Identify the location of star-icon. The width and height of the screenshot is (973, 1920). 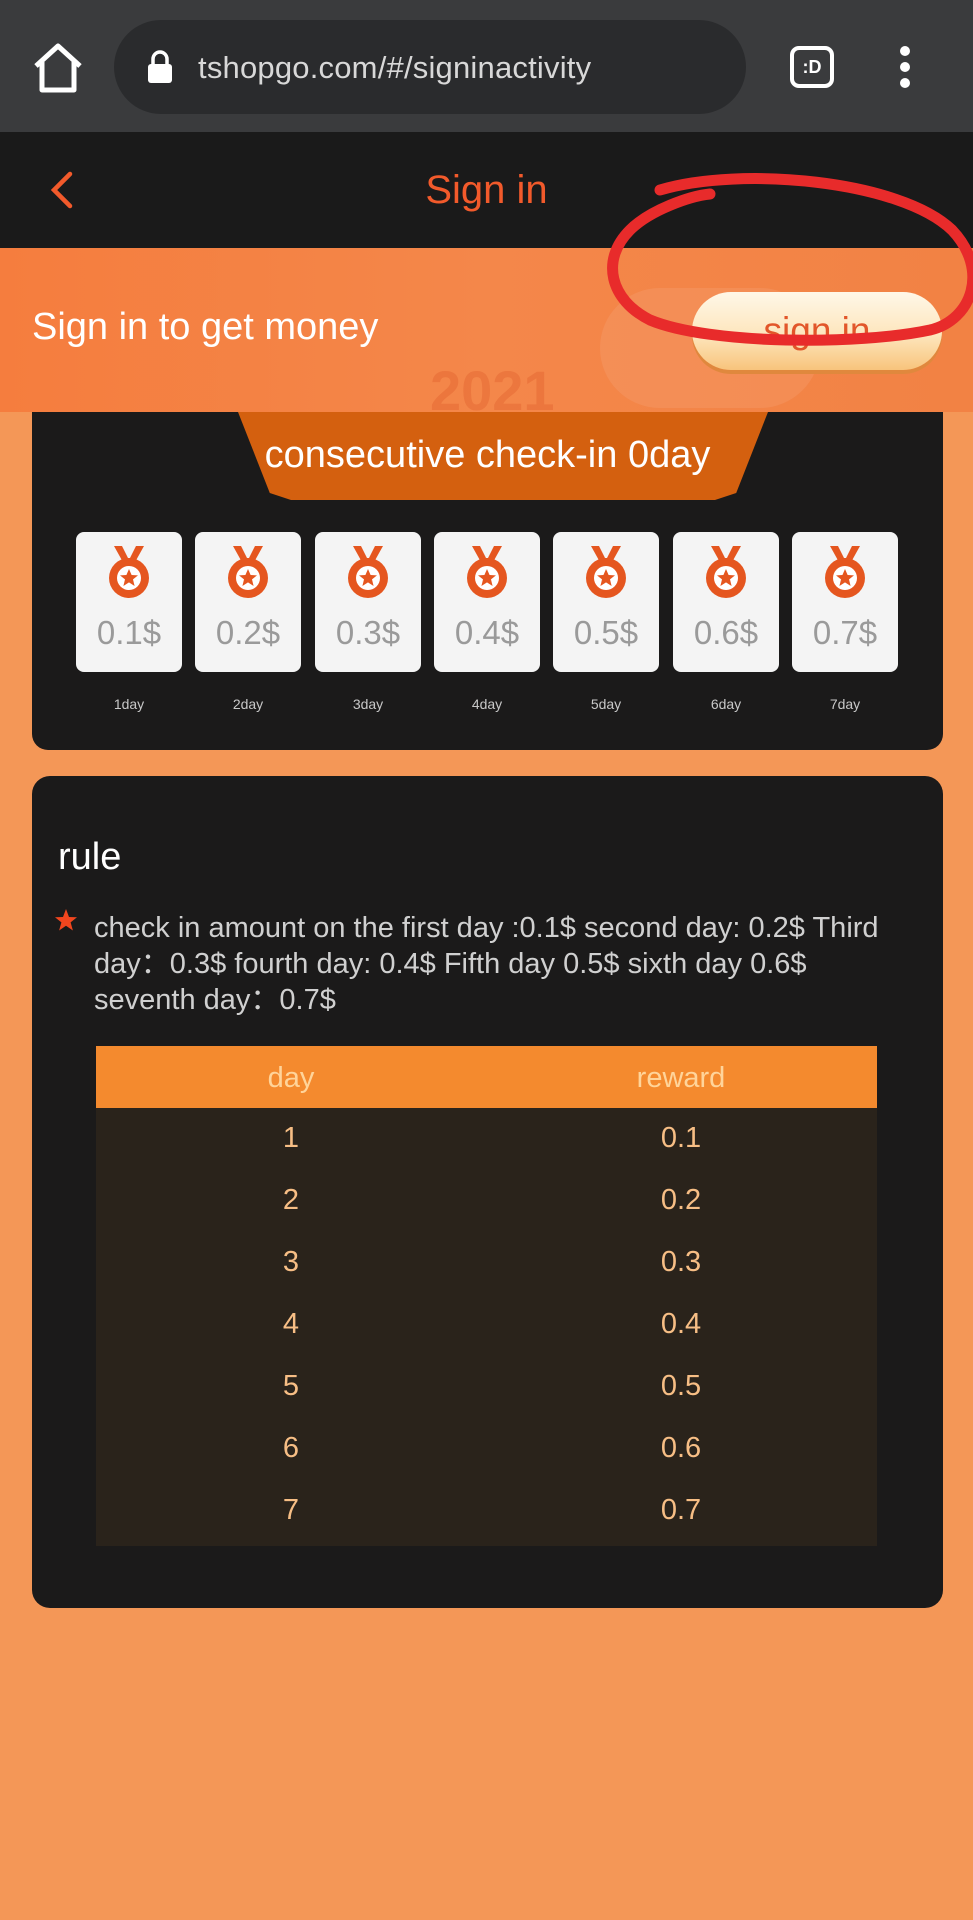
(66, 920).